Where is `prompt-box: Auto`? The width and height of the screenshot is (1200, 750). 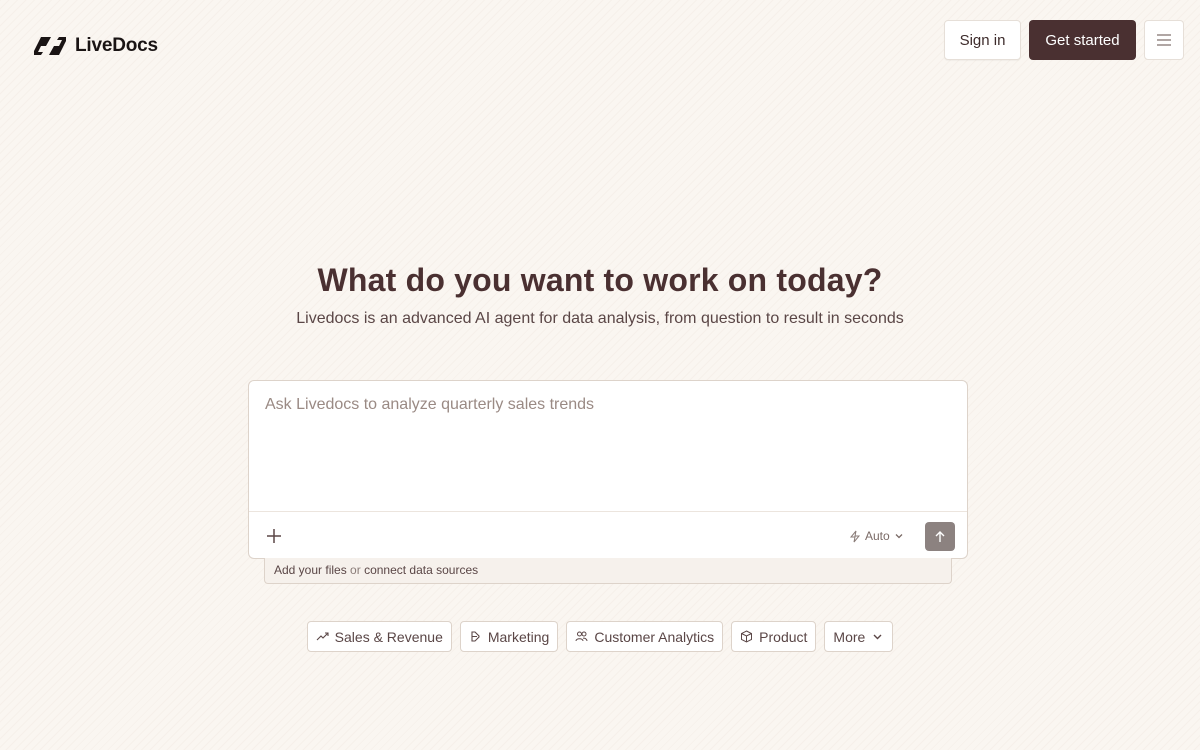
prompt-box: Auto is located at coordinates (608, 469).